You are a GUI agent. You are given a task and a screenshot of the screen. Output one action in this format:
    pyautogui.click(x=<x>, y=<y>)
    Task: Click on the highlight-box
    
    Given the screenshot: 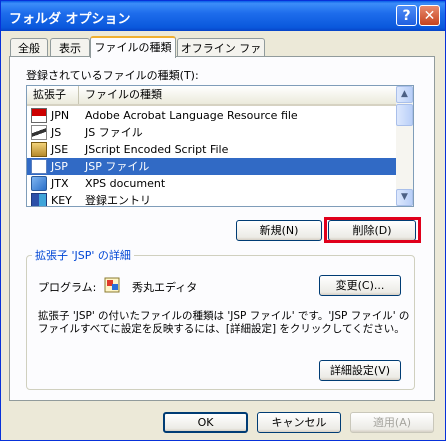 What is the action you would take?
    pyautogui.click(x=372, y=230)
    